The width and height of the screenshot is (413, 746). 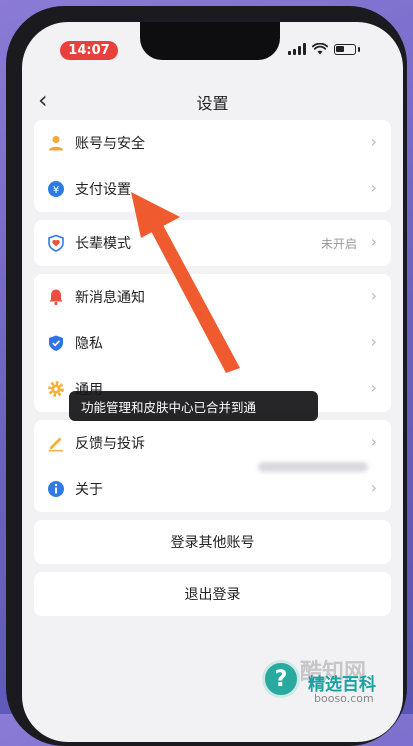 I want to click on row-payment: ¥ 支付设置 ›, so click(x=212, y=189).